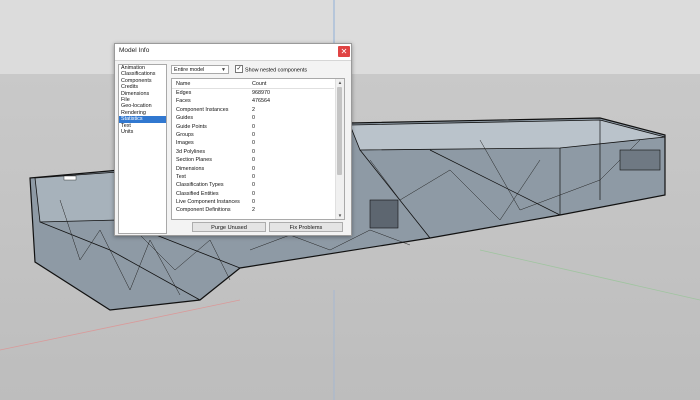 The height and width of the screenshot is (400, 700). I want to click on table-row: Component Instances 2, so click(253, 110).